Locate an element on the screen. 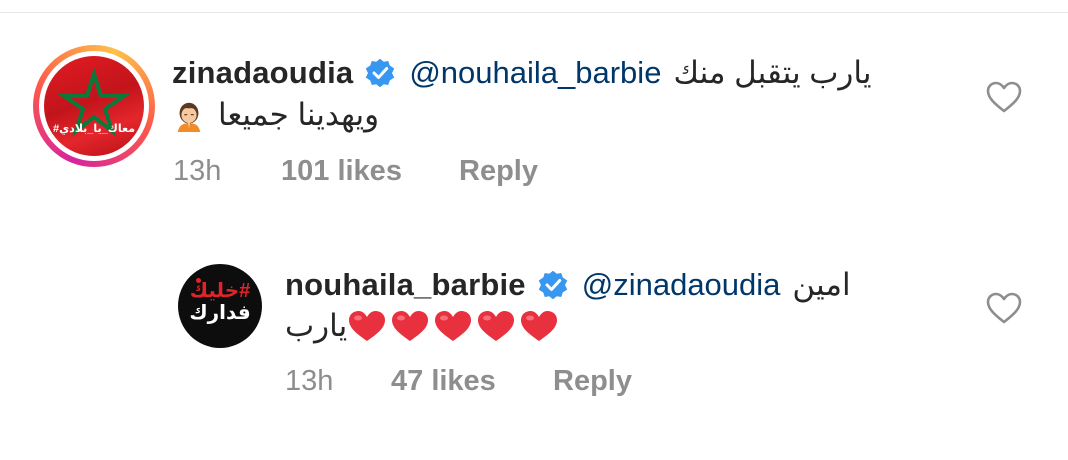  avatar-caption: #معاك_يا_بلادي is located at coordinates (94, 129).